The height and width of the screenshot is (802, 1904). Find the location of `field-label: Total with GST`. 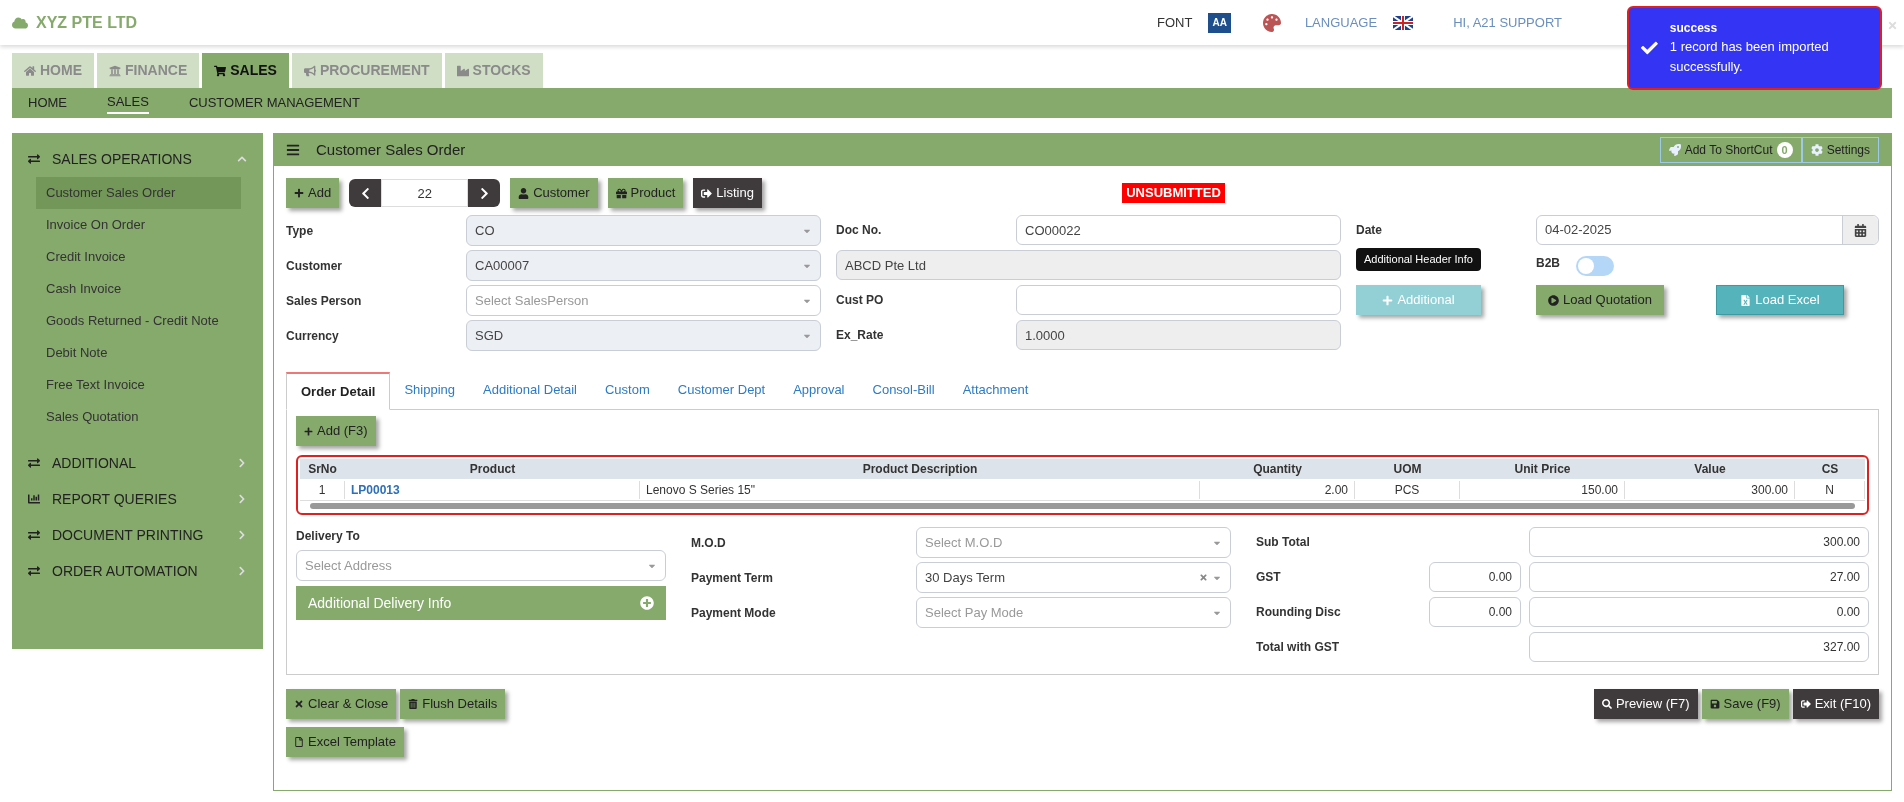

field-label: Total with GST is located at coordinates (1298, 647).